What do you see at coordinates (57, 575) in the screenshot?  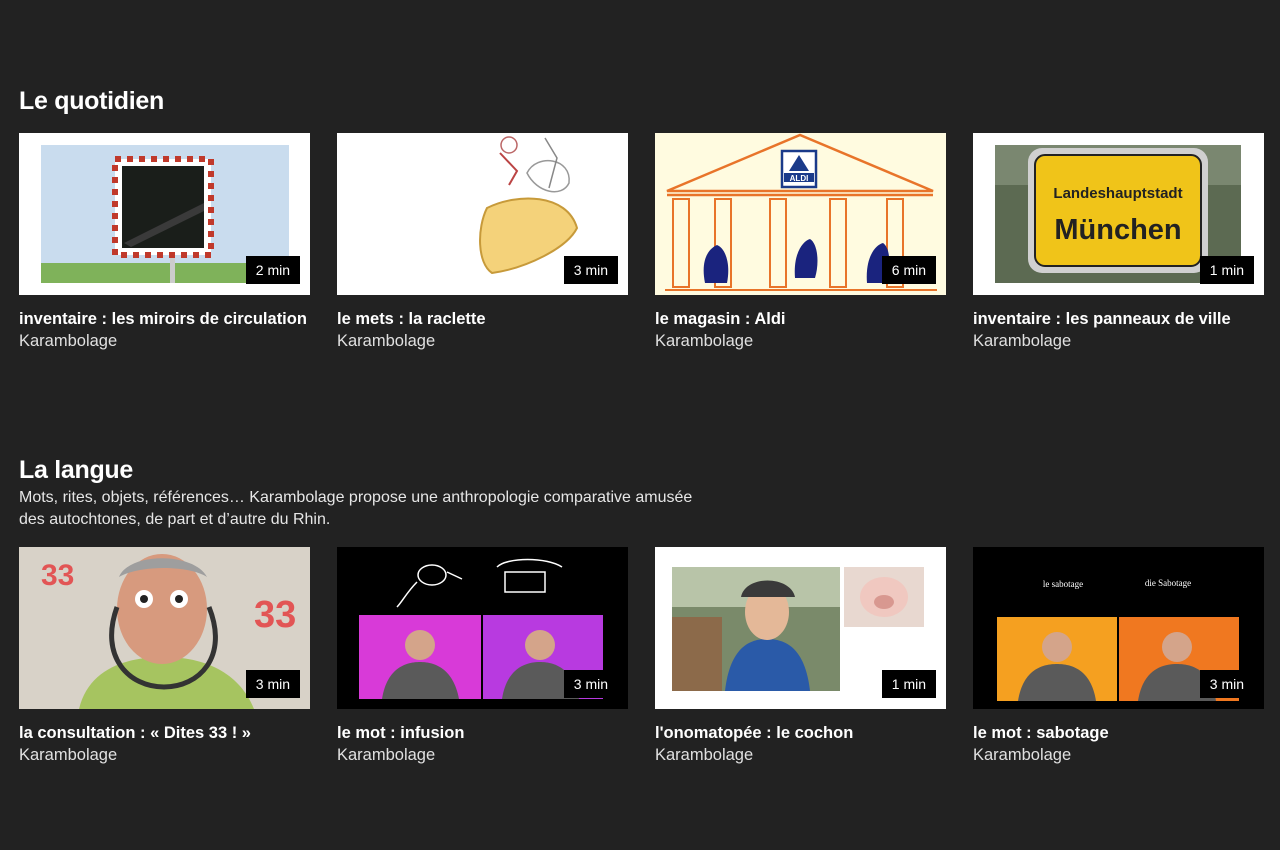 I see `wall-text-left: 33` at bounding box center [57, 575].